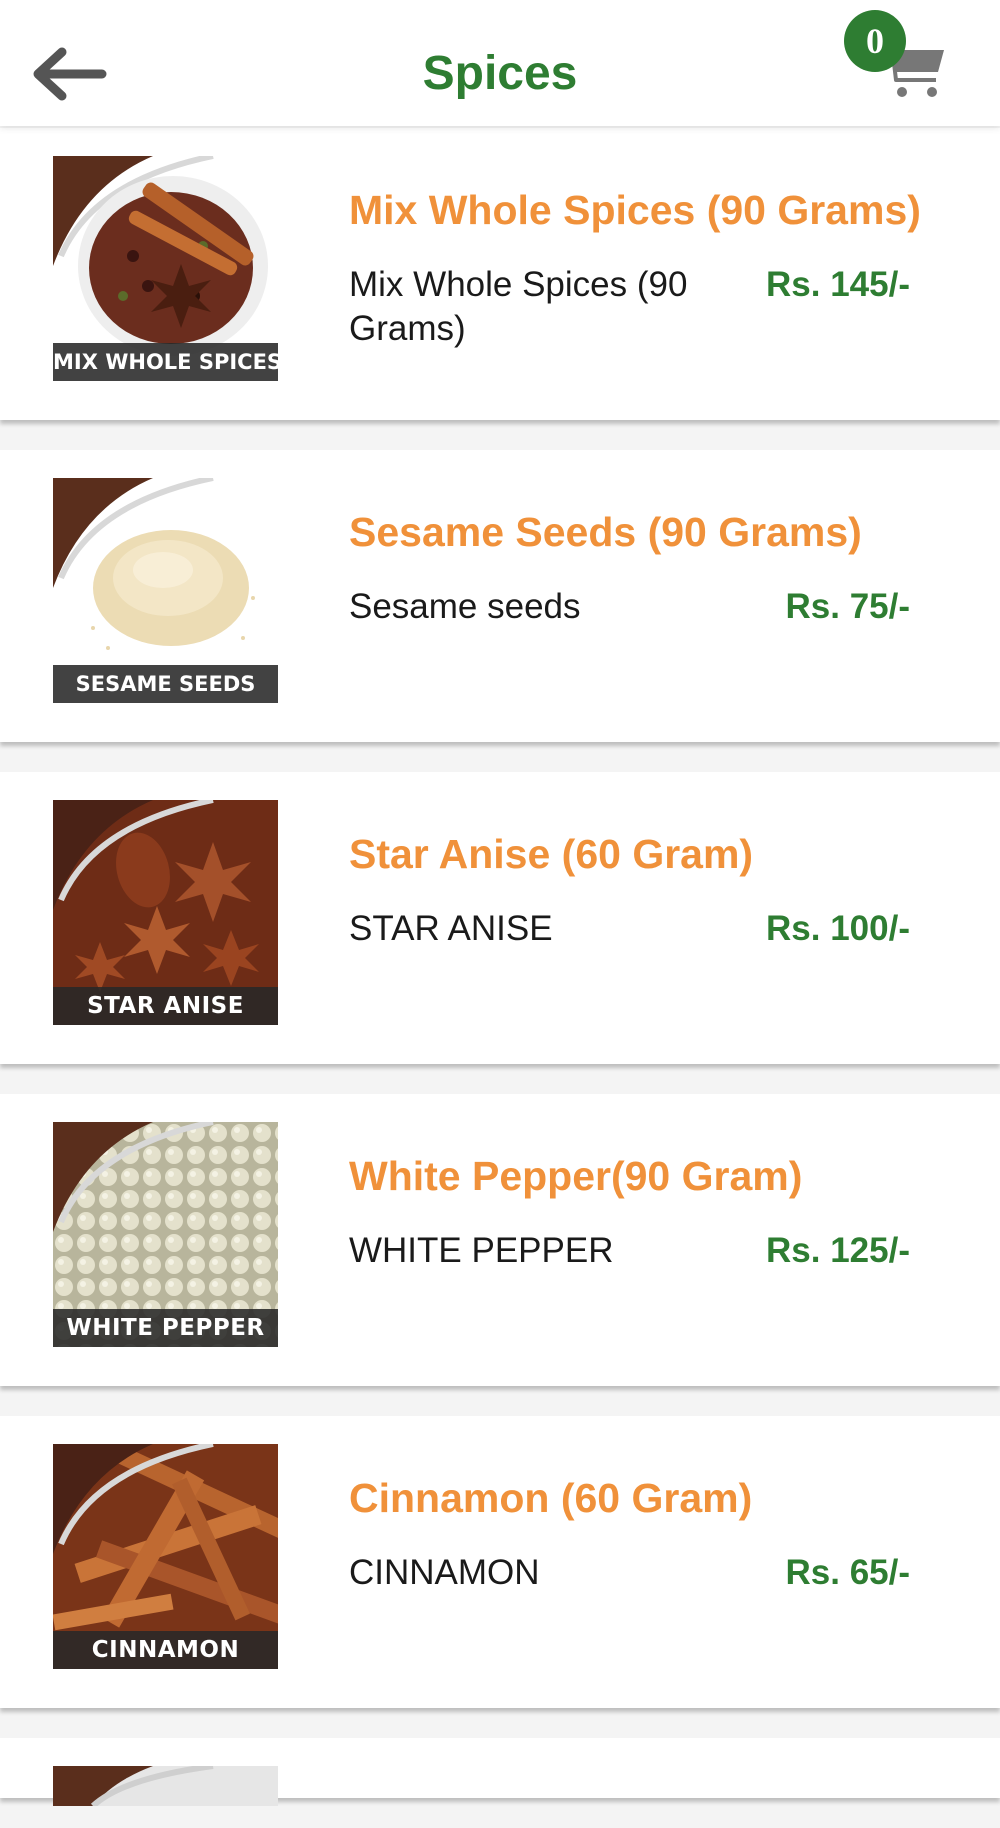 This screenshot has width=1000, height=1828. What do you see at coordinates (576, 1176) in the screenshot?
I see `product-name: White Pepper(90 Gram)` at bounding box center [576, 1176].